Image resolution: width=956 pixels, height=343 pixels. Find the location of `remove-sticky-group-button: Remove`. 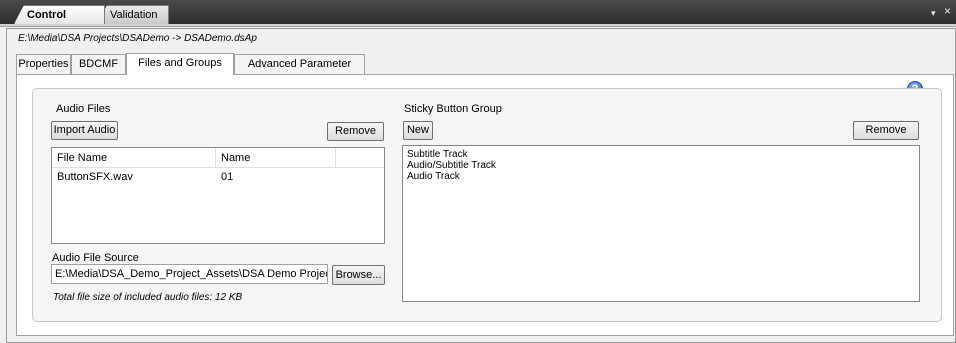

remove-sticky-group-button: Remove is located at coordinates (886, 130).